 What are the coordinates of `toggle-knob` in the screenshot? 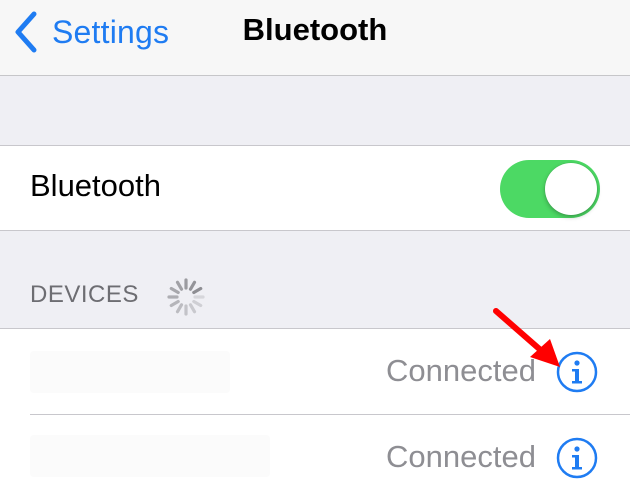 It's located at (571, 189).